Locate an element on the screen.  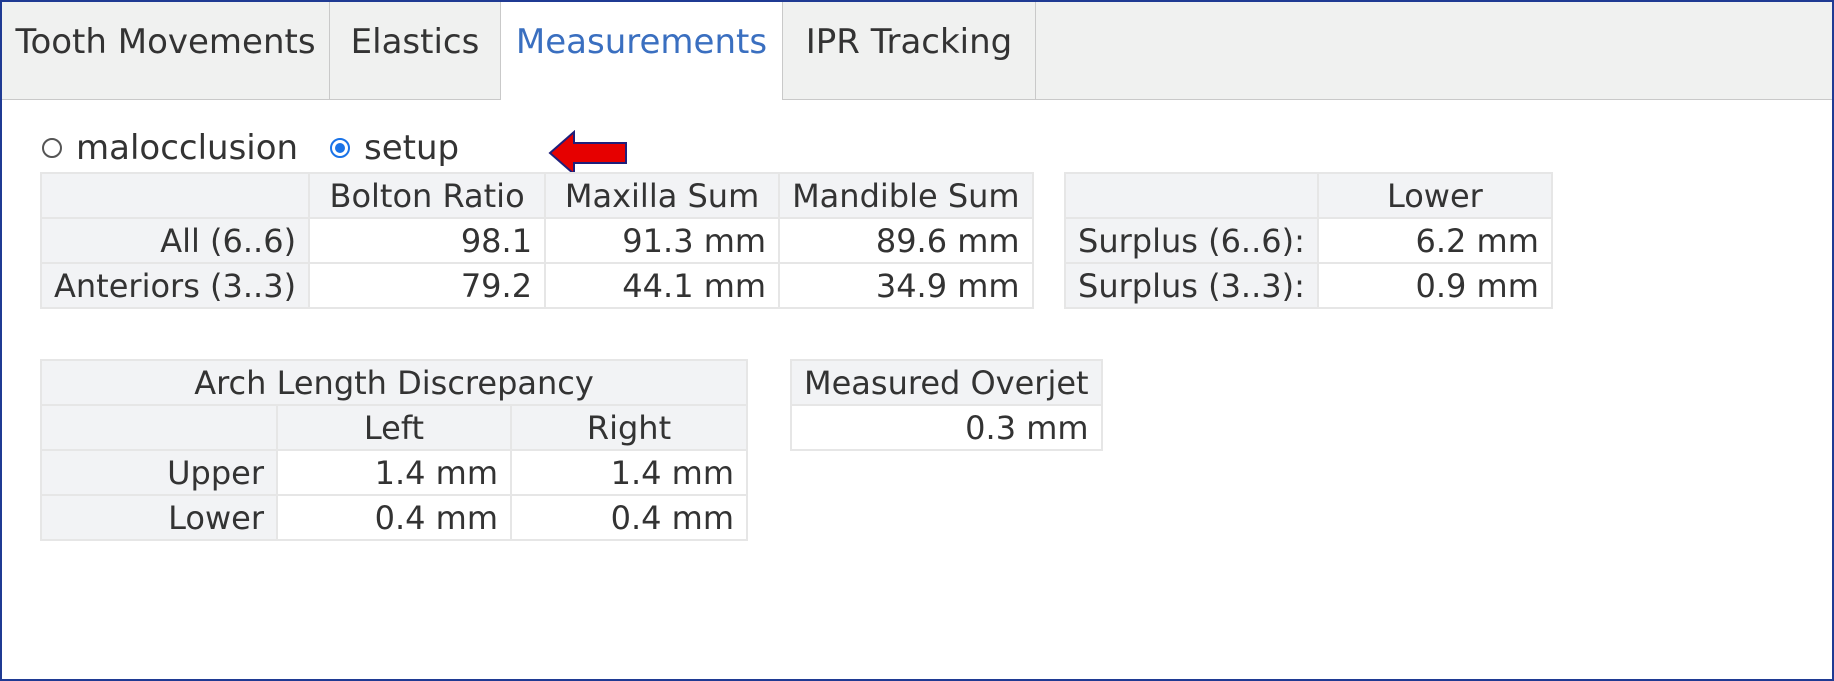
arch-length-title: Arch Length Discrepancy is located at coordinates (394, 382).